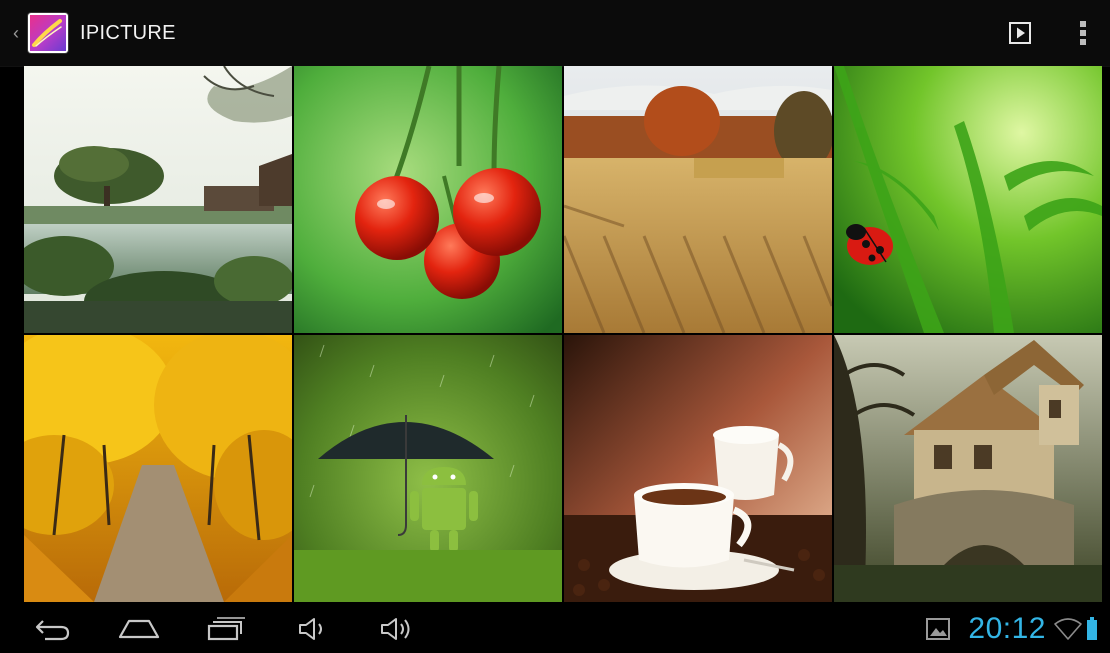 The width and height of the screenshot is (1110, 653). Describe the element at coordinates (310, 628) in the screenshot. I see `volume-down-icon` at that location.